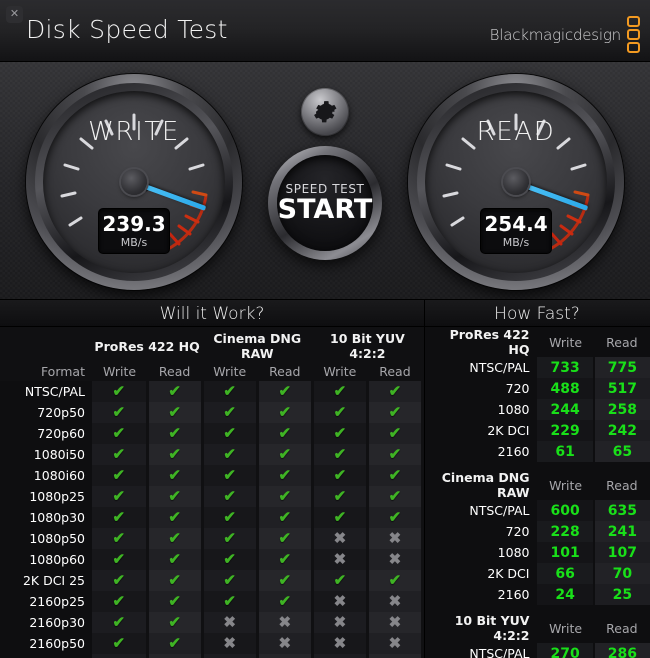 The image size is (650, 658). What do you see at coordinates (622, 485) in the screenshot?
I see `read-column-header: Read` at bounding box center [622, 485].